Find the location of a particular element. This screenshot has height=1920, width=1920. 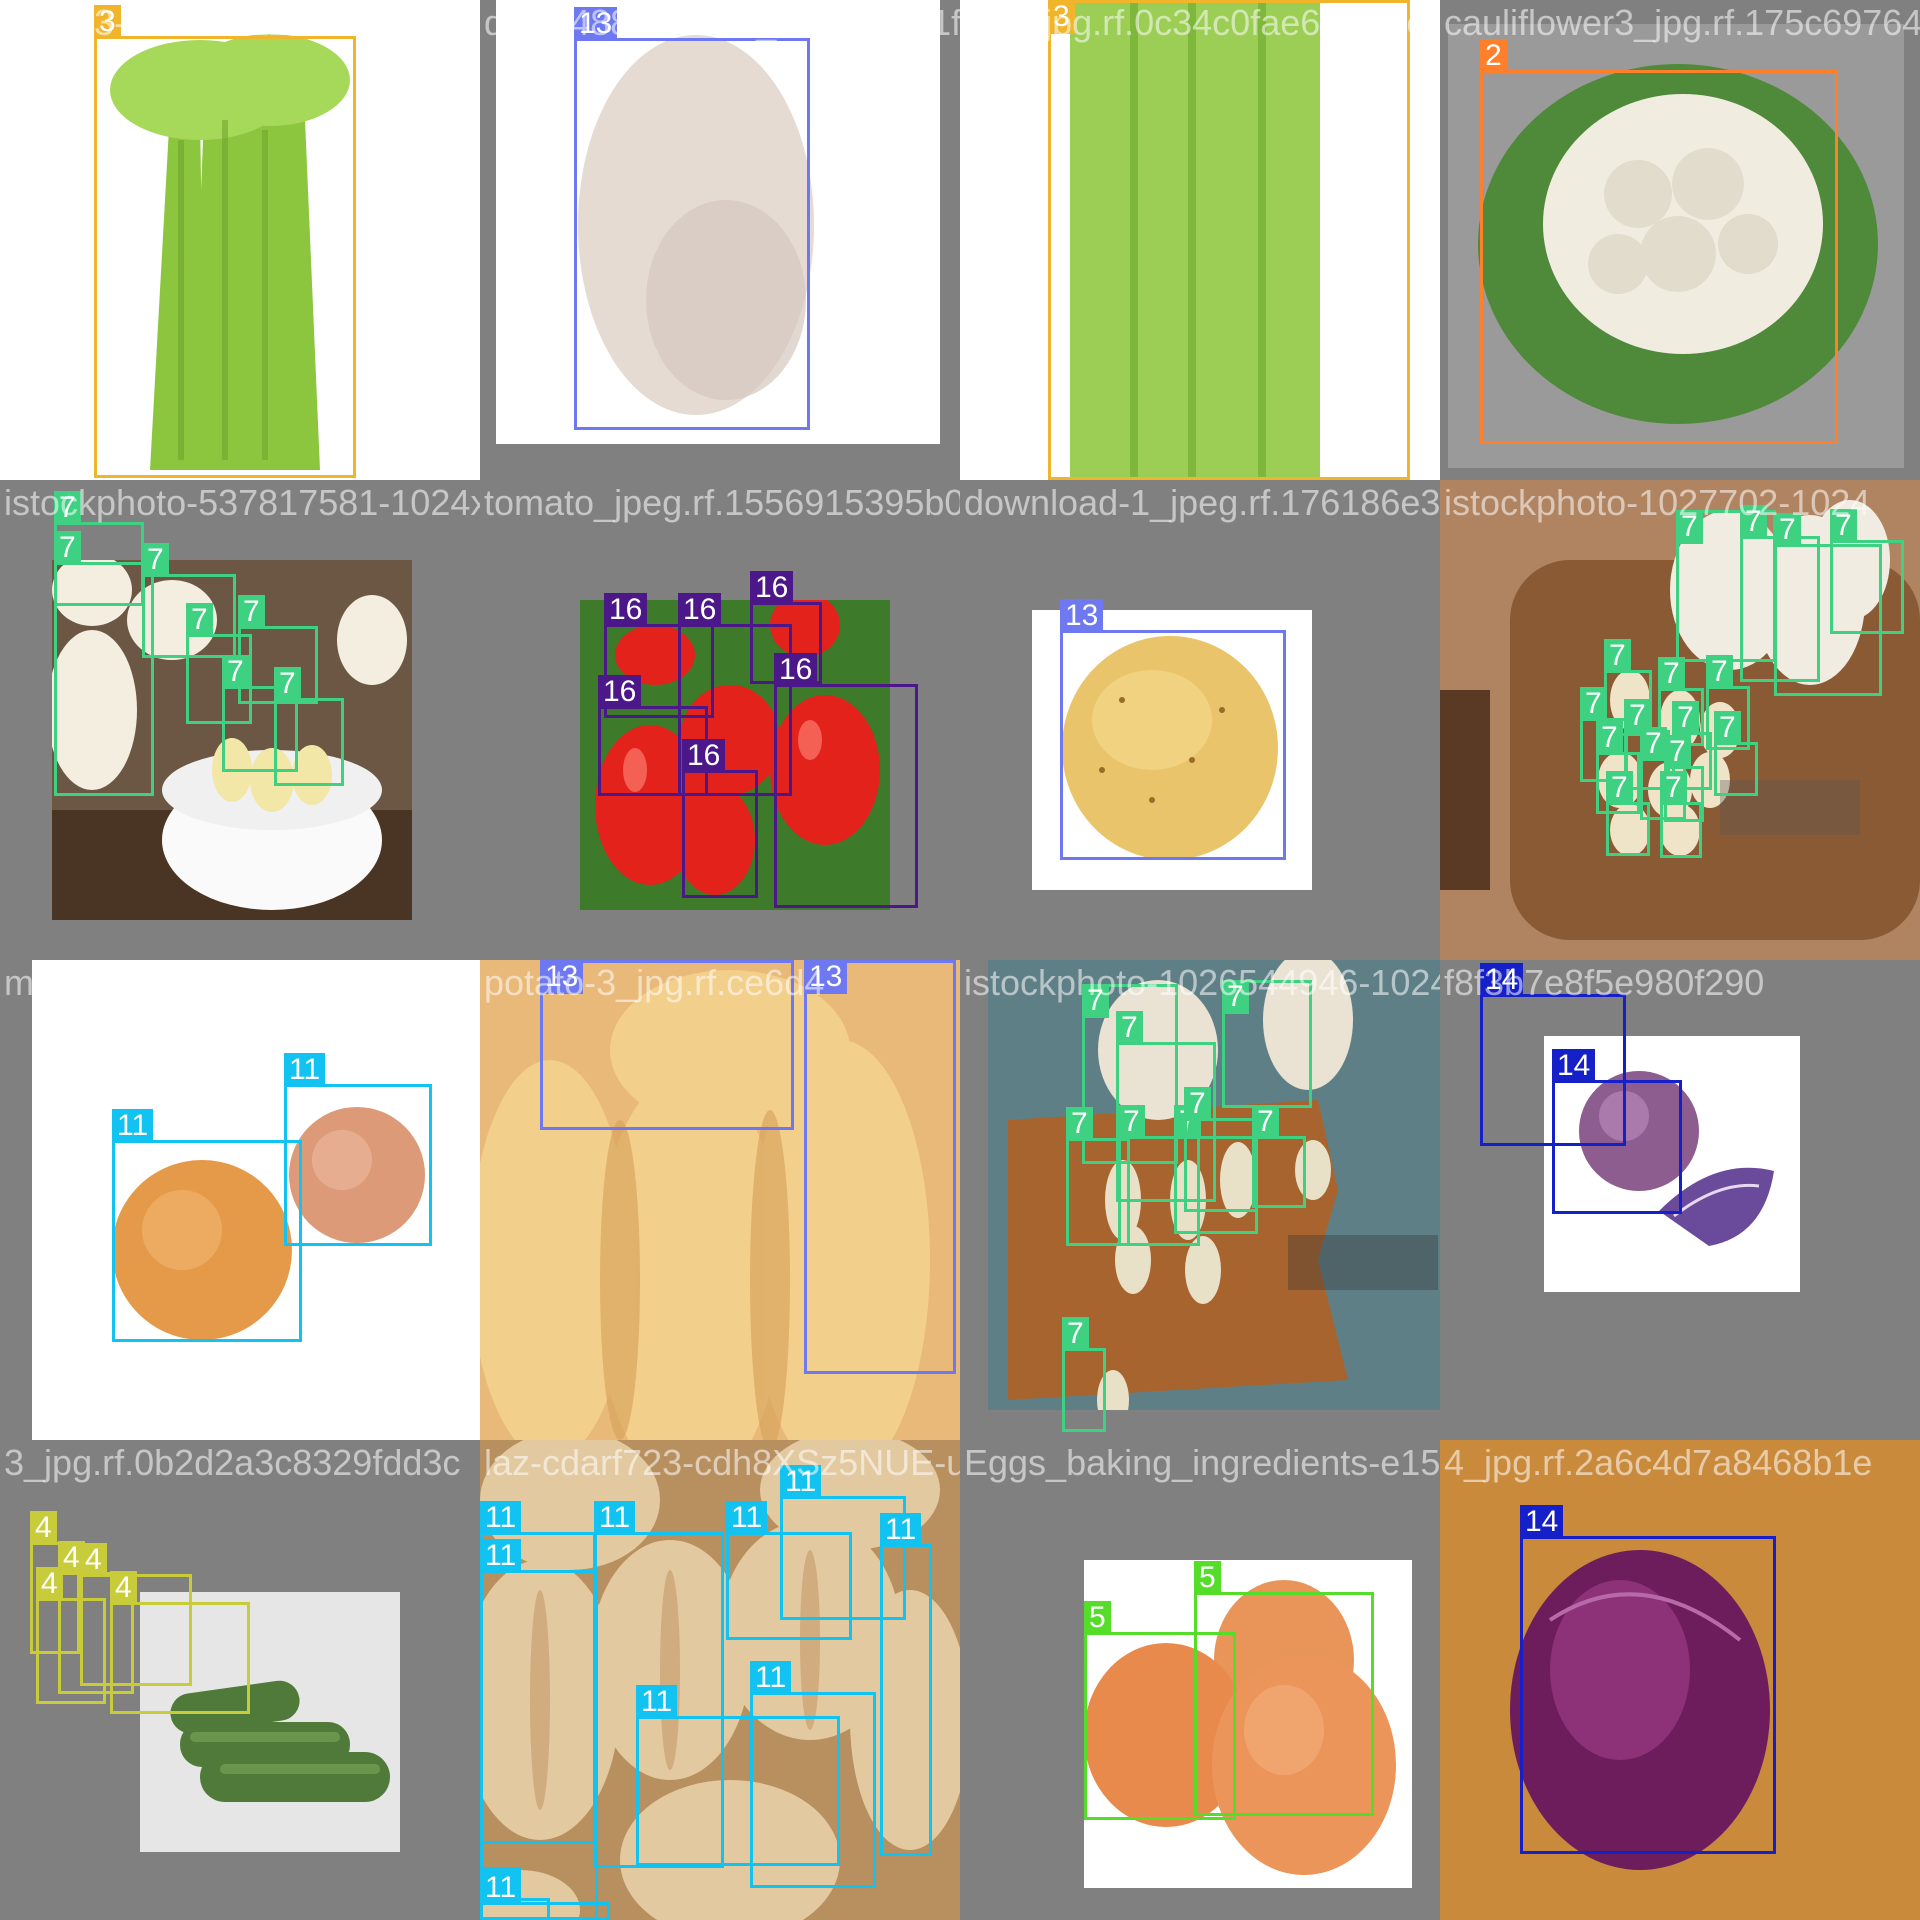

tile-potato-3: 13 13 potato-3_jpg.rf.ce6d4 is located at coordinates (720, 1200).